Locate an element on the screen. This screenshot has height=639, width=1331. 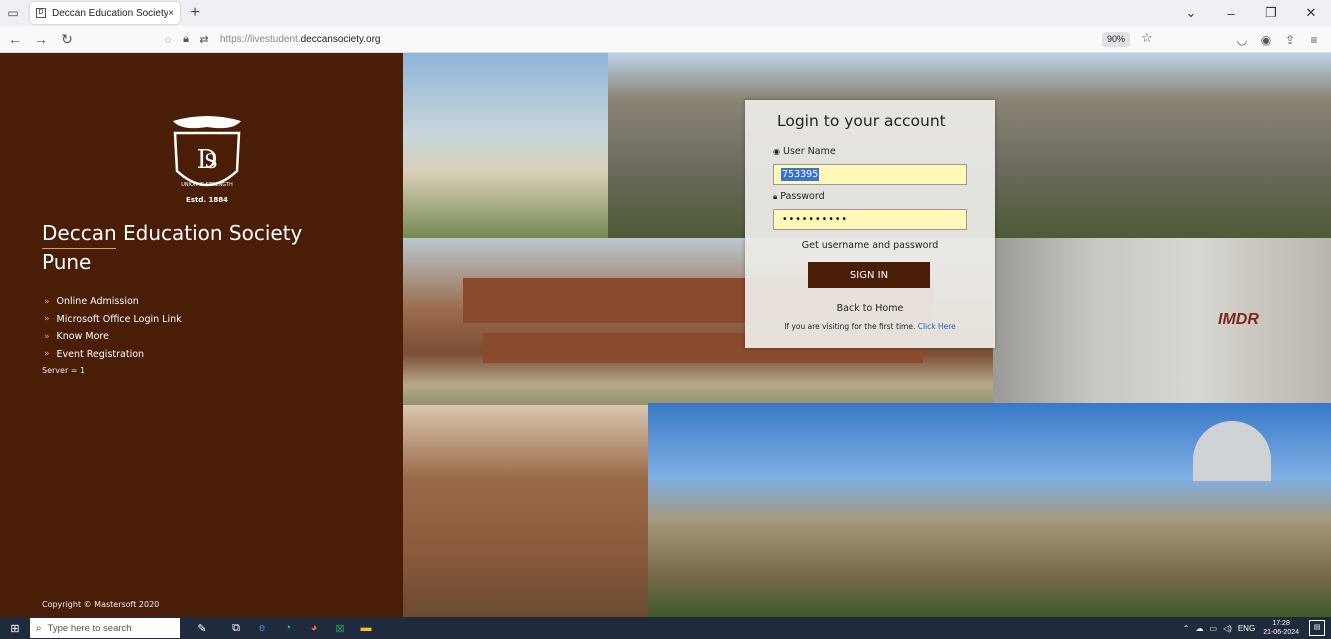
sidebar-link-online-admission: » Online Admission is located at coordinates (113, 302).